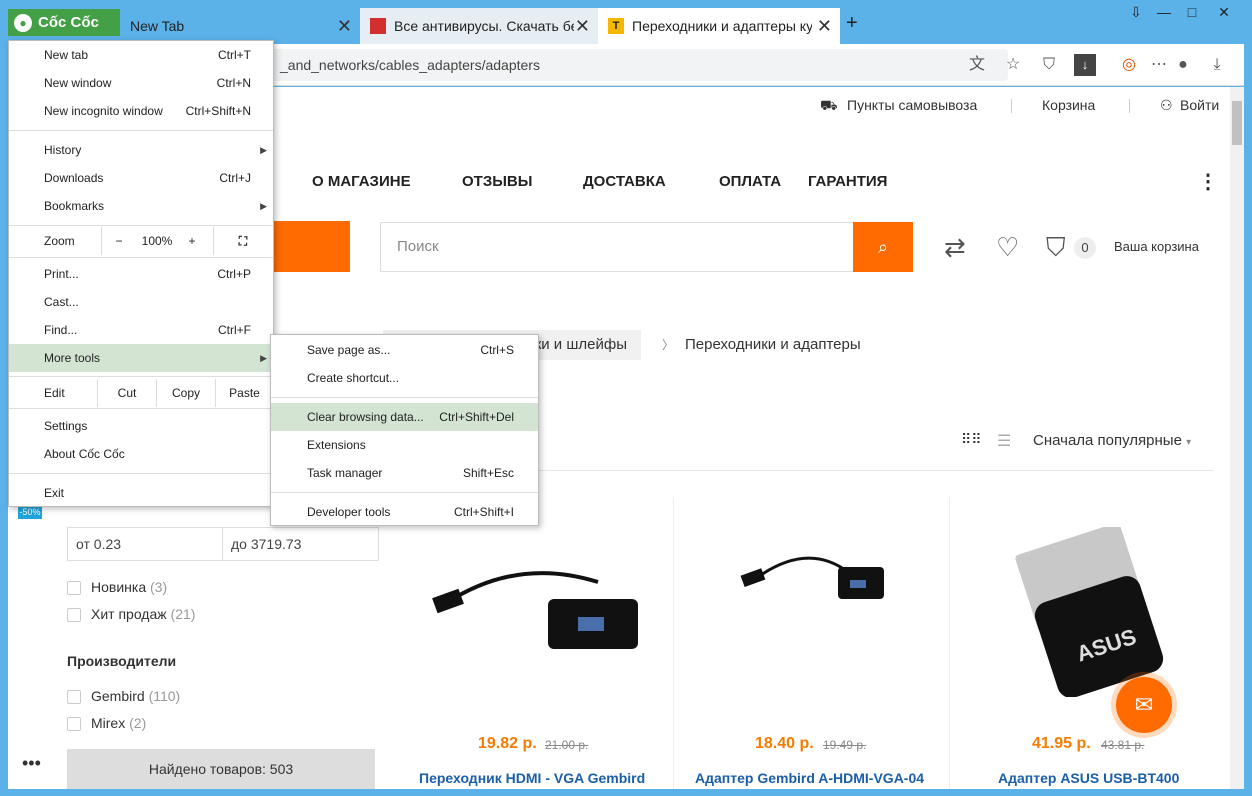 This screenshot has height=796, width=1252. What do you see at coordinates (404, 417) in the screenshot?
I see `submenu-clear-browsing-data: Clear browsing data... Ctrl+Shift+Del` at bounding box center [404, 417].